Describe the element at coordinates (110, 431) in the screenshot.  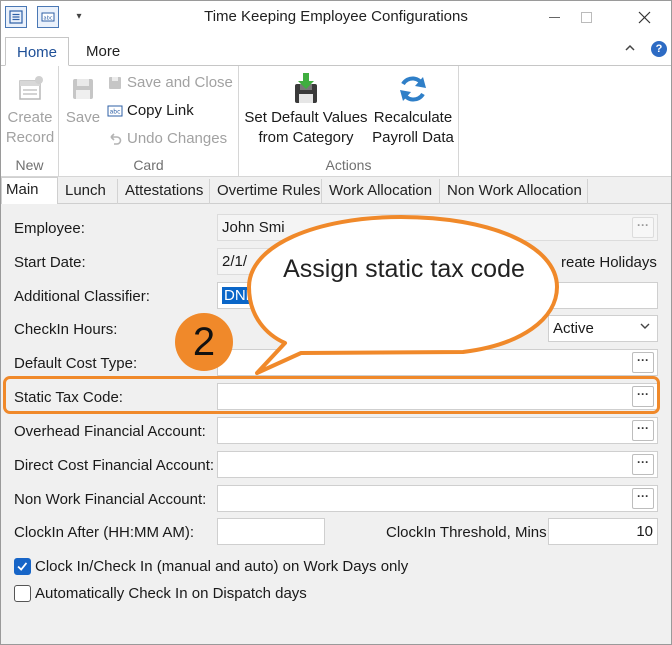
I see `overhead-financial-account-label: Overhead Financial Account:` at that location.